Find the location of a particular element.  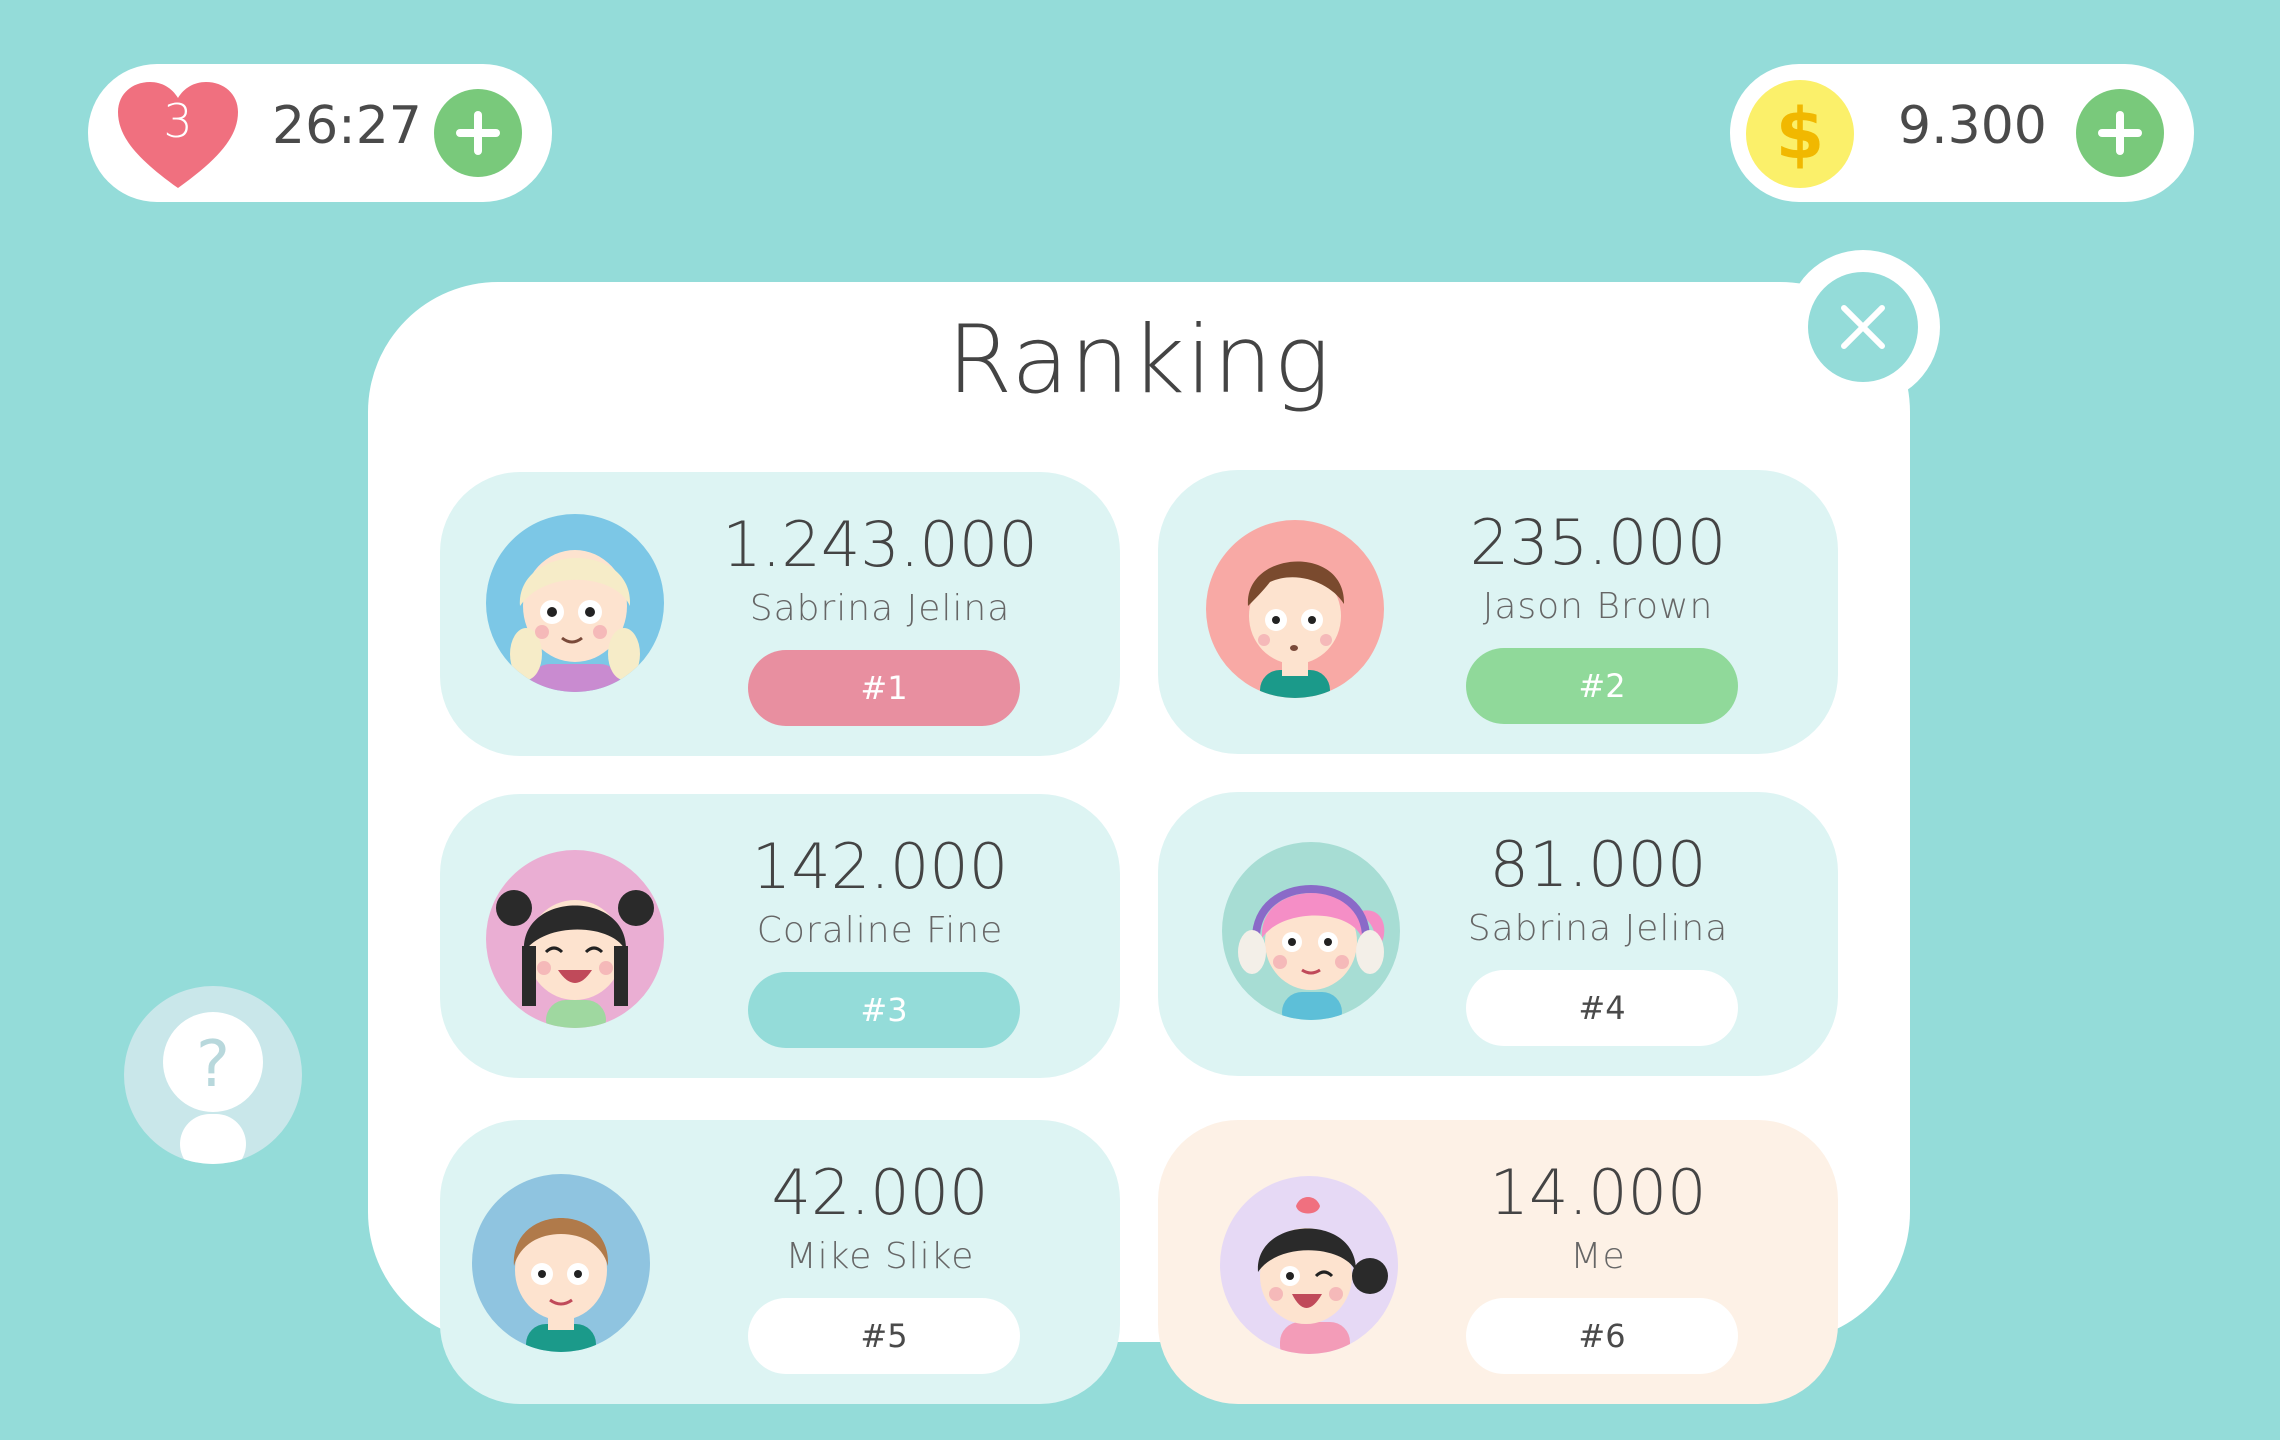

ranking-card-1: 1.243.000 Sabrina Jelina #1 is located at coordinates (780, 614).